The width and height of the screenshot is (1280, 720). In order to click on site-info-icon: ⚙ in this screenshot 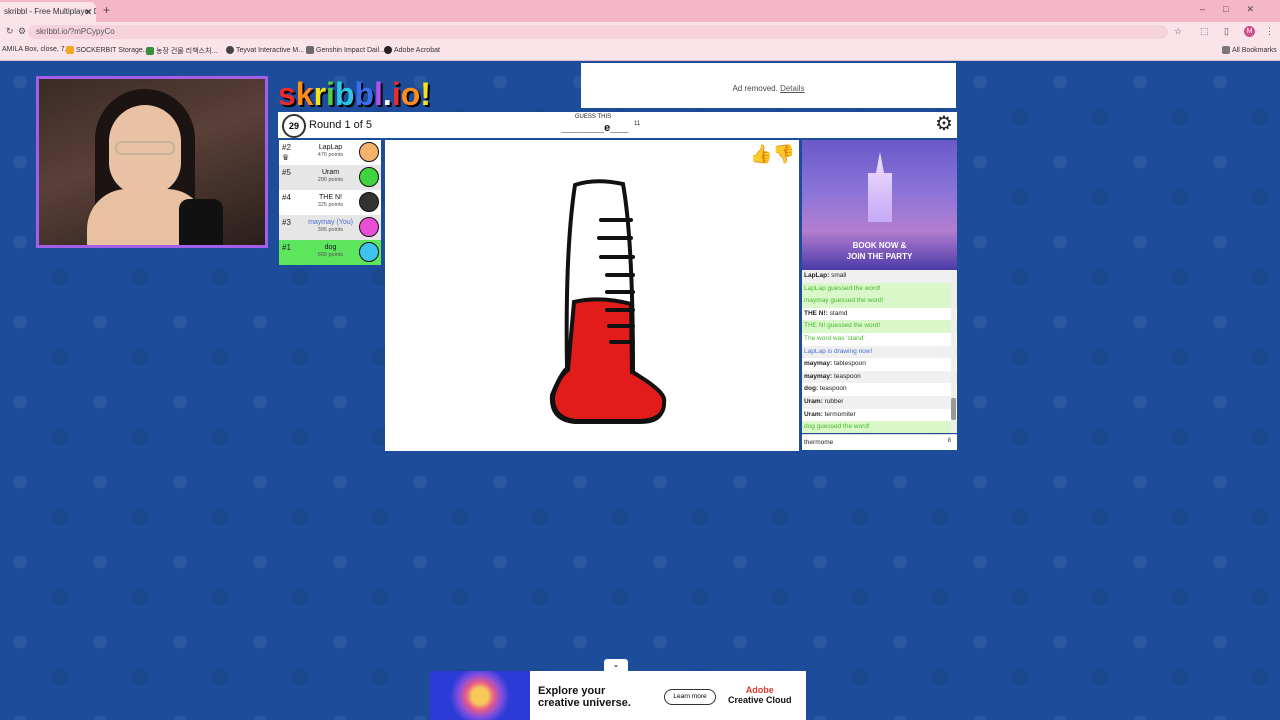, I will do `click(22, 31)`.